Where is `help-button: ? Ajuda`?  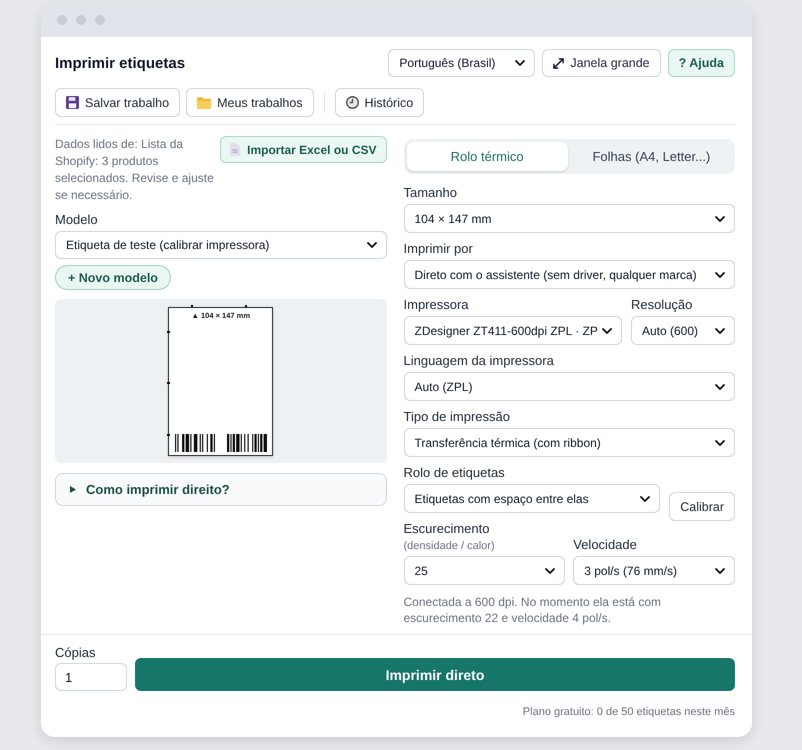
help-button: ? Ajuda is located at coordinates (701, 63).